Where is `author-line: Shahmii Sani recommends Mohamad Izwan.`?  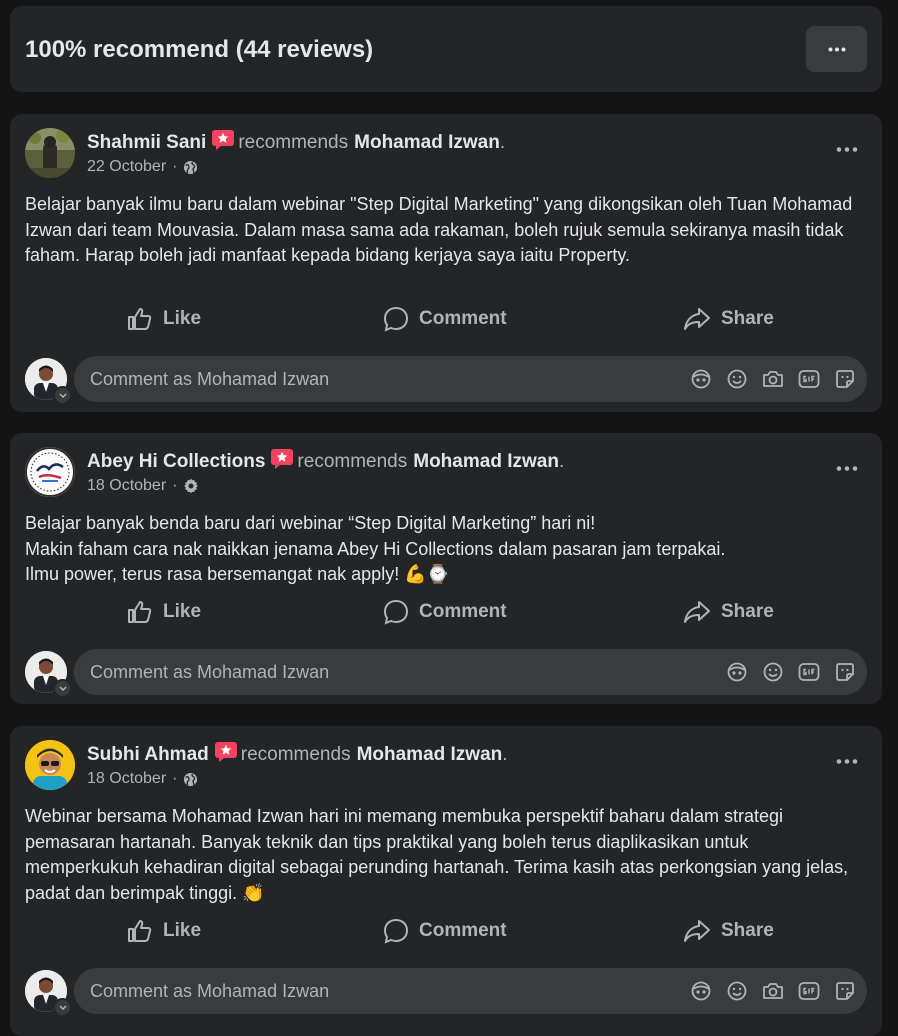 author-line: Shahmii Sani recommends Mohamad Izwan. is located at coordinates (296, 143).